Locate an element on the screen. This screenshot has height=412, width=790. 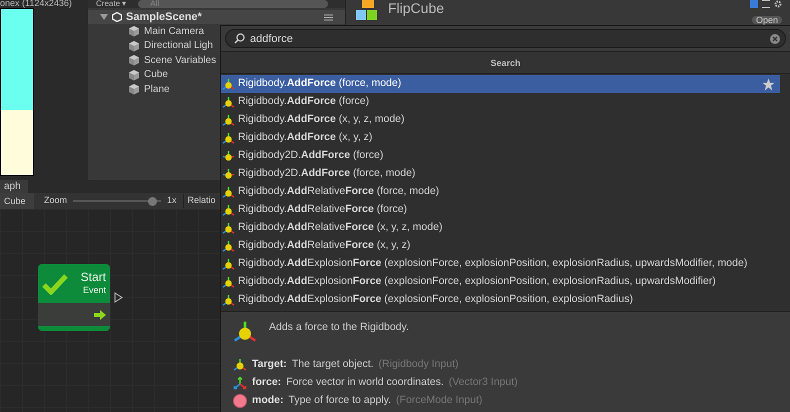
zoom-slider is located at coordinates (117, 201).